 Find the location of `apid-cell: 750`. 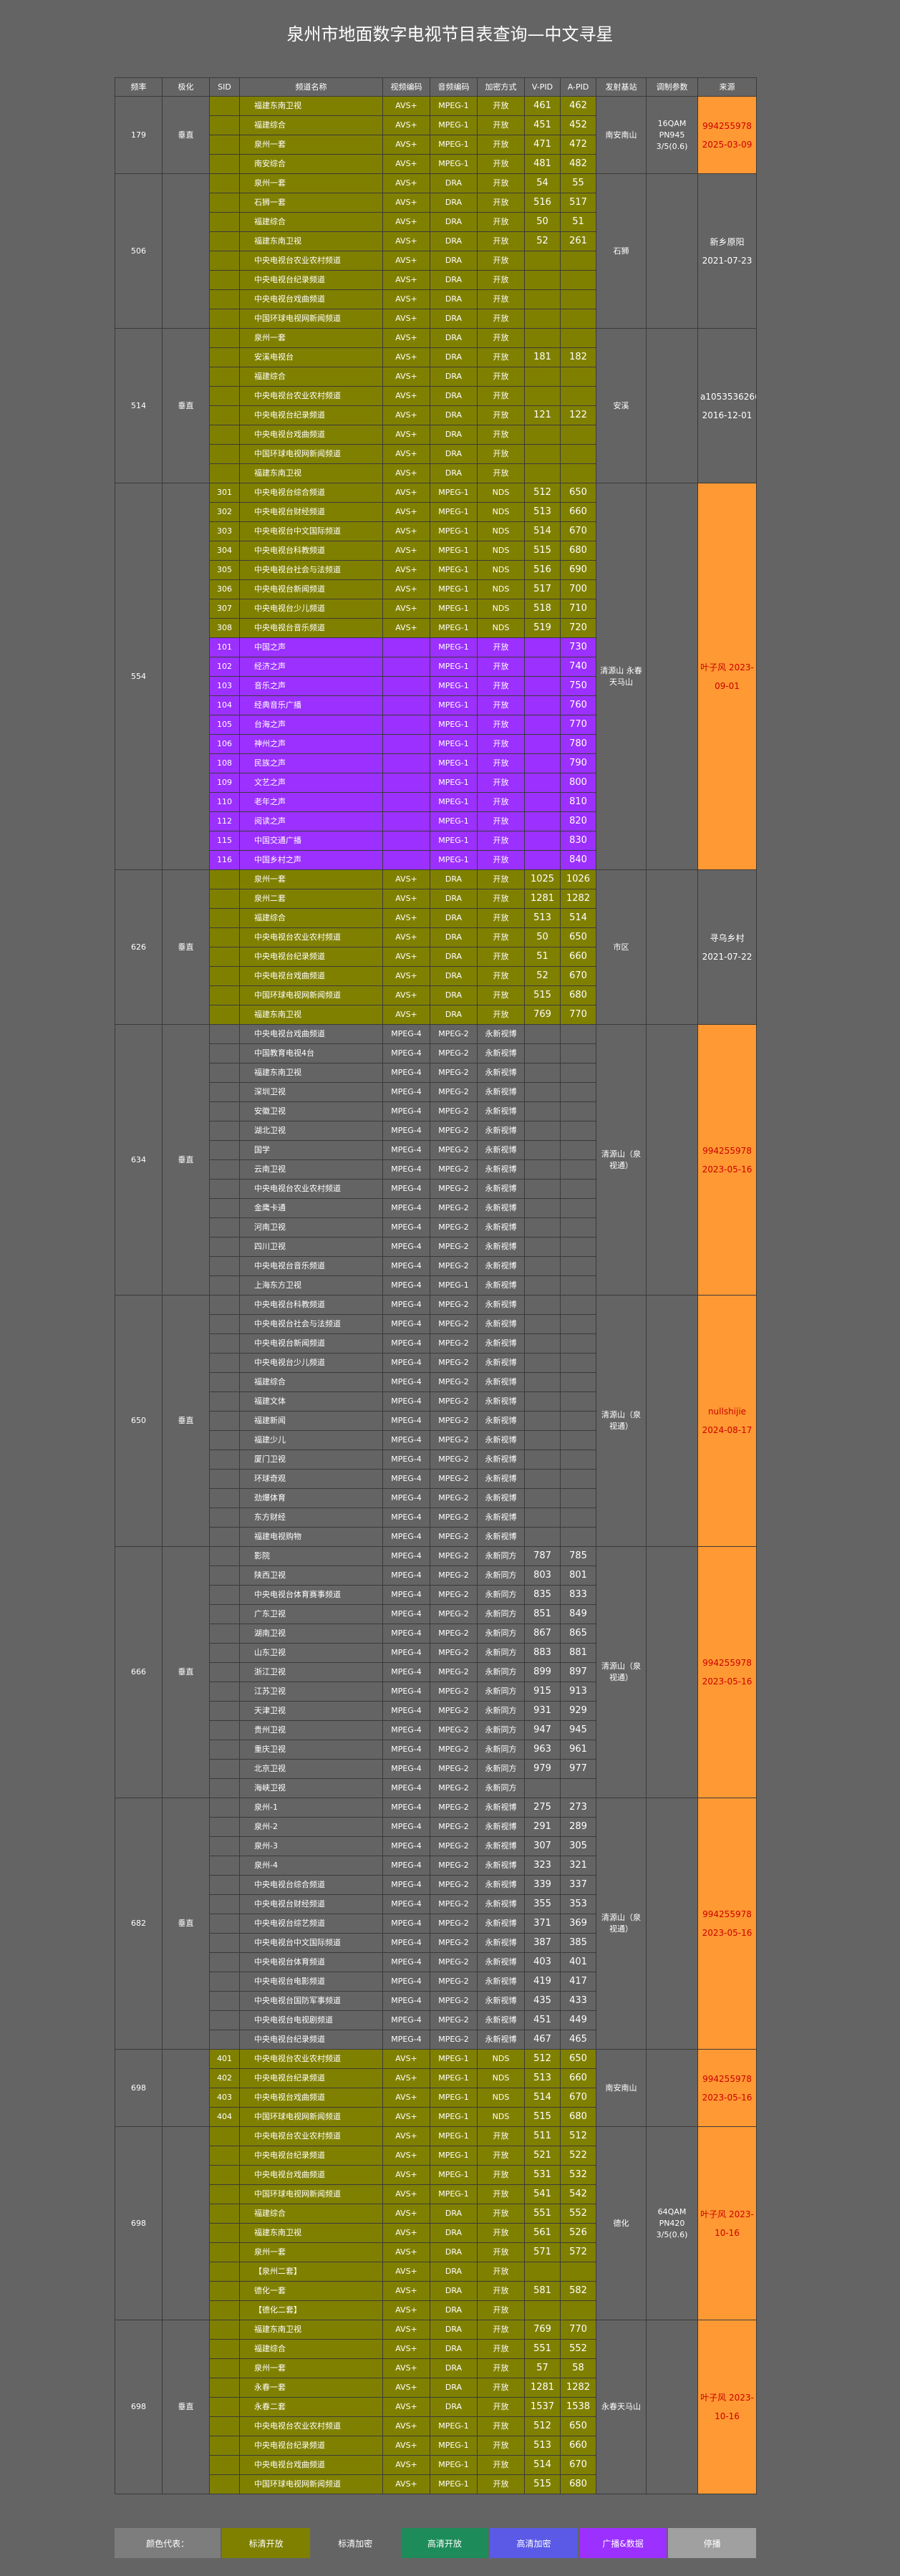

apid-cell: 750 is located at coordinates (578, 686).